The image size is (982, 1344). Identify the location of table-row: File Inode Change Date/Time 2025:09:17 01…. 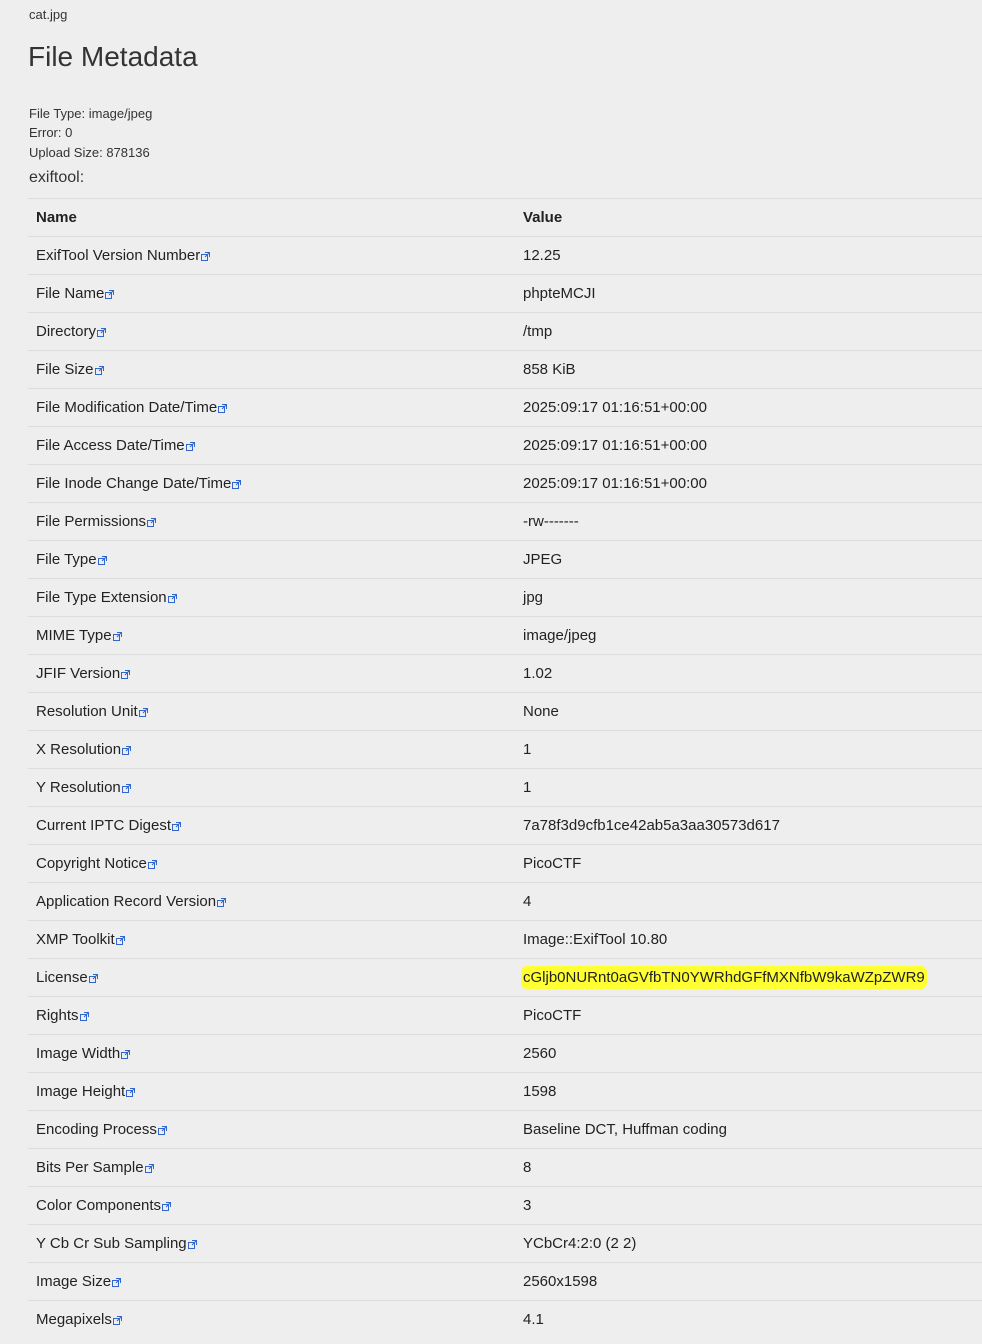
(505, 483).